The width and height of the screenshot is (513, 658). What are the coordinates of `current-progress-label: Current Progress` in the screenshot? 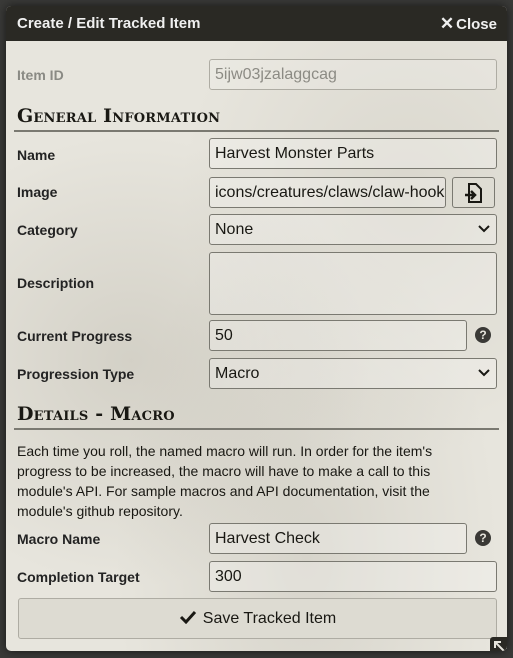 It's located at (75, 336).